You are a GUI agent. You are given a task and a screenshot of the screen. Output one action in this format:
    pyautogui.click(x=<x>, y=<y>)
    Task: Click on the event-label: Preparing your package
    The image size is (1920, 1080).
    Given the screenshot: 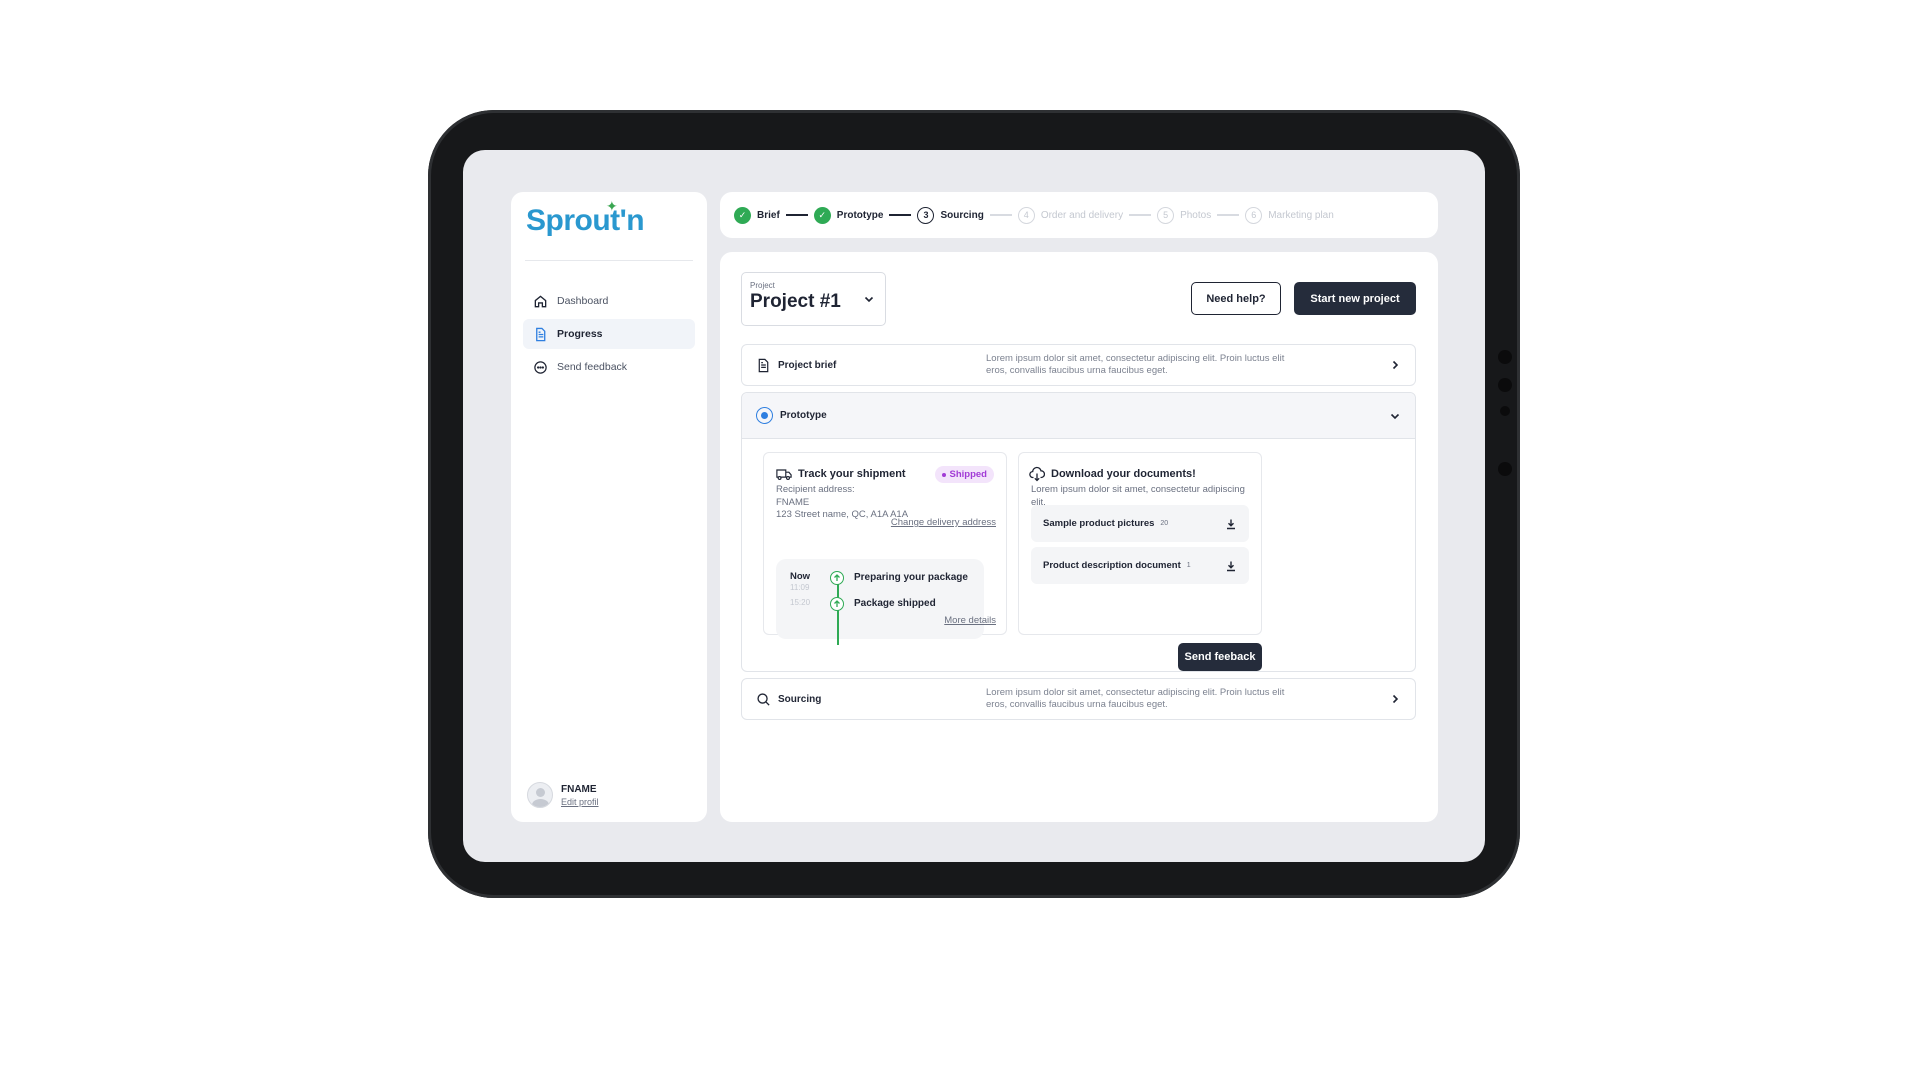 What is the action you would take?
    pyautogui.click(x=911, y=577)
    